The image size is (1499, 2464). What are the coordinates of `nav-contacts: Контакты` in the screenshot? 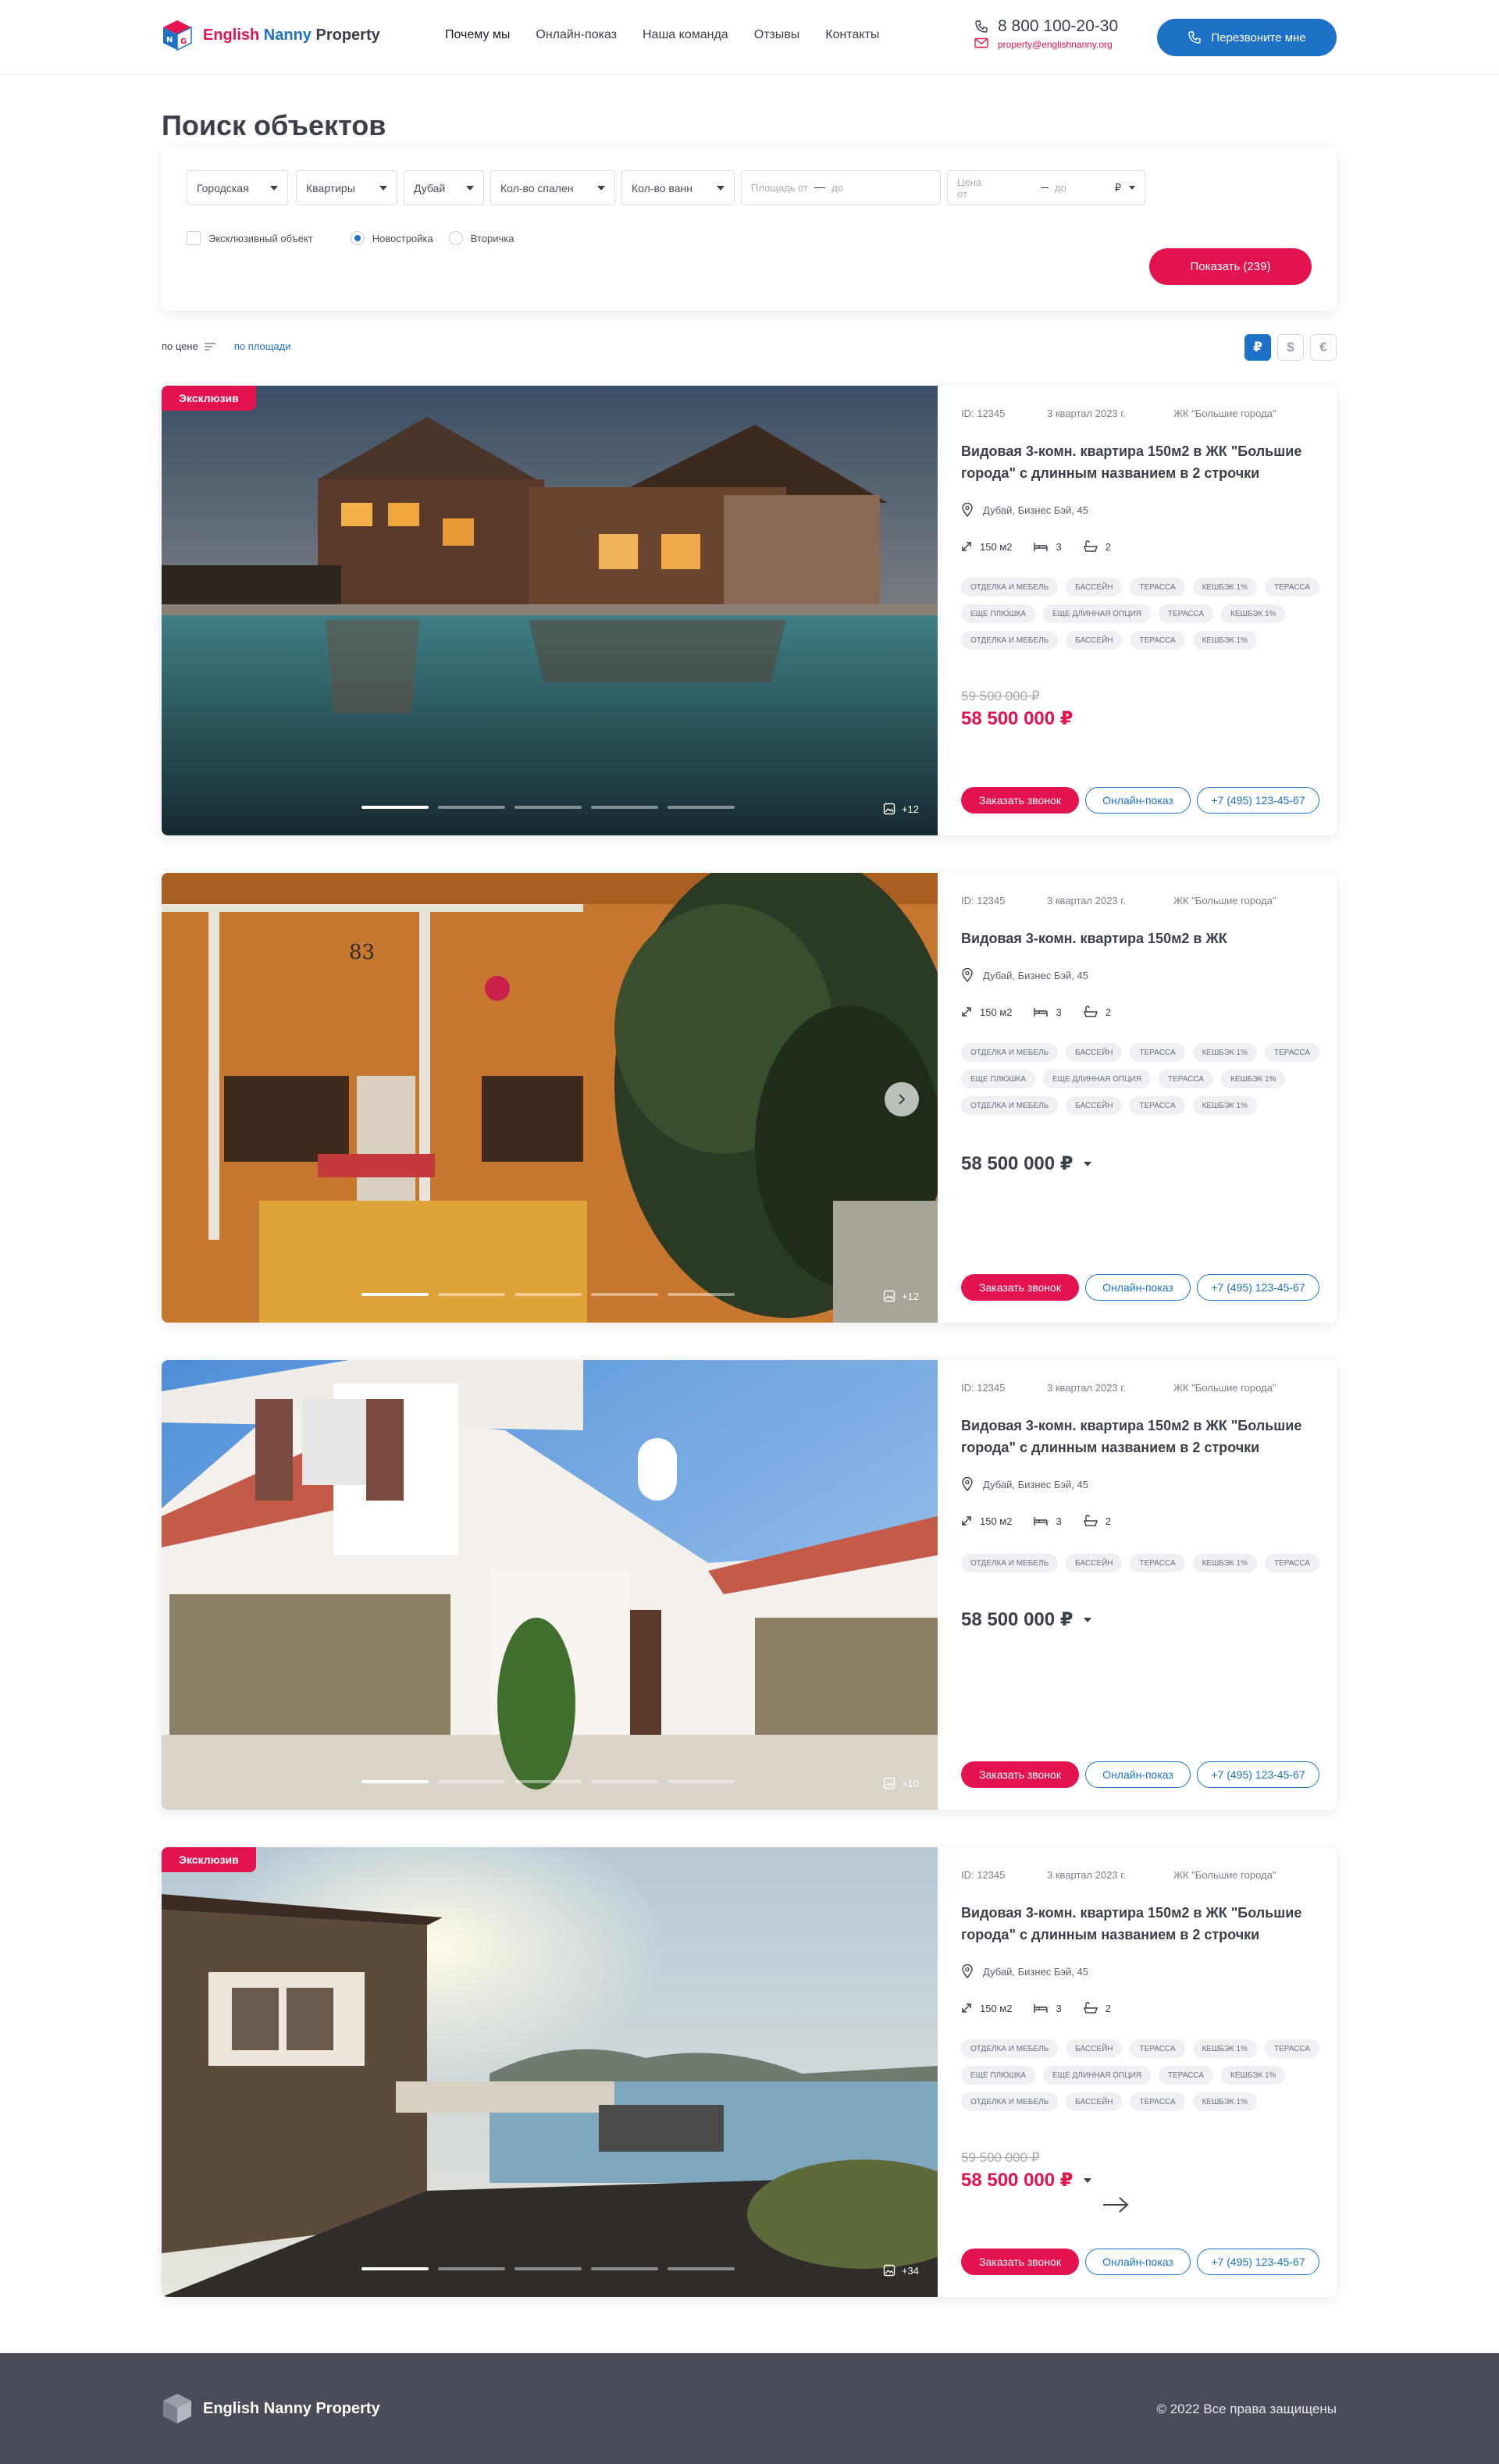 It's located at (852, 35).